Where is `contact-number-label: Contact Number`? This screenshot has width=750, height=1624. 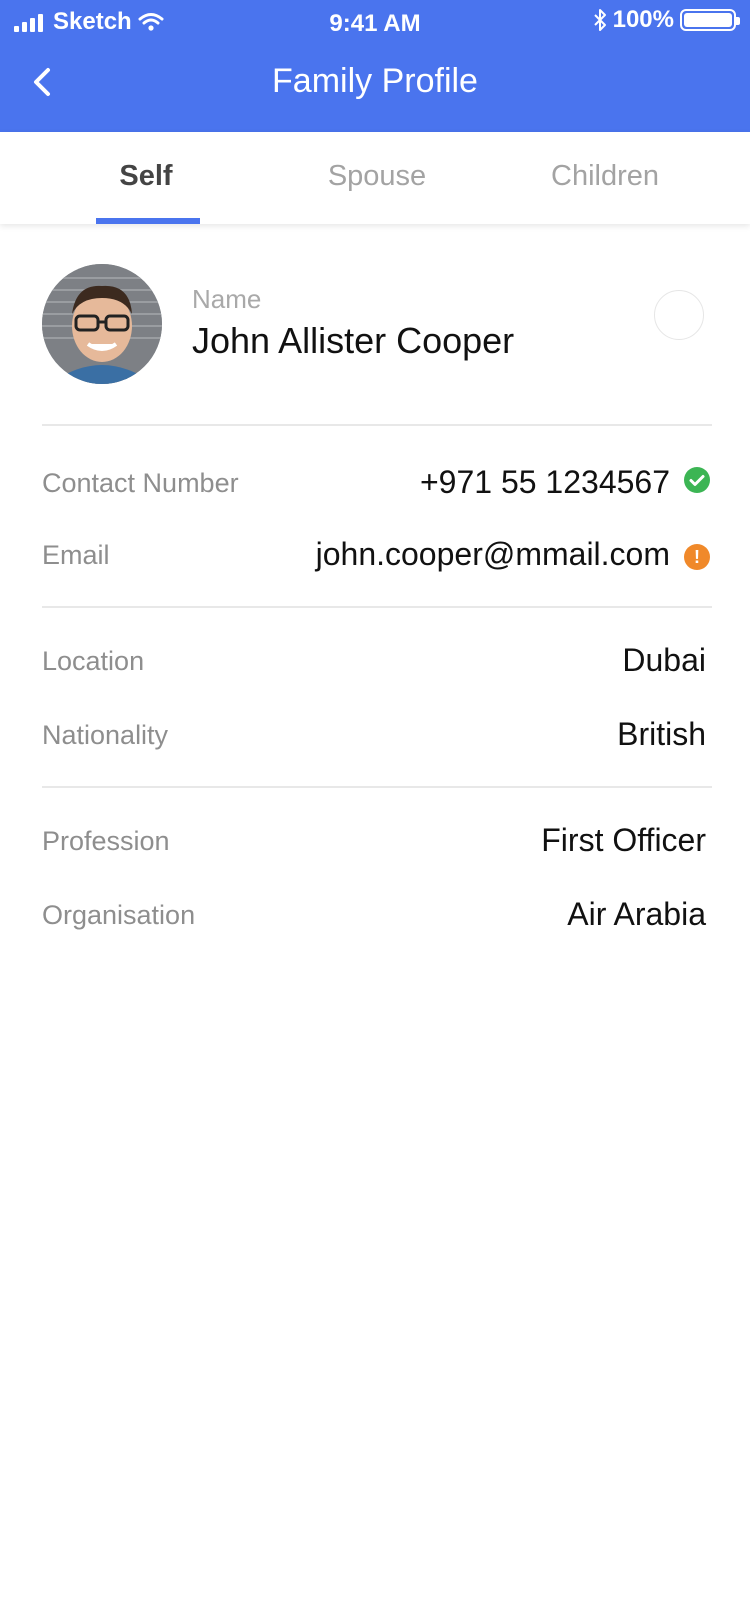
contact-number-label: Contact Number is located at coordinates (140, 483).